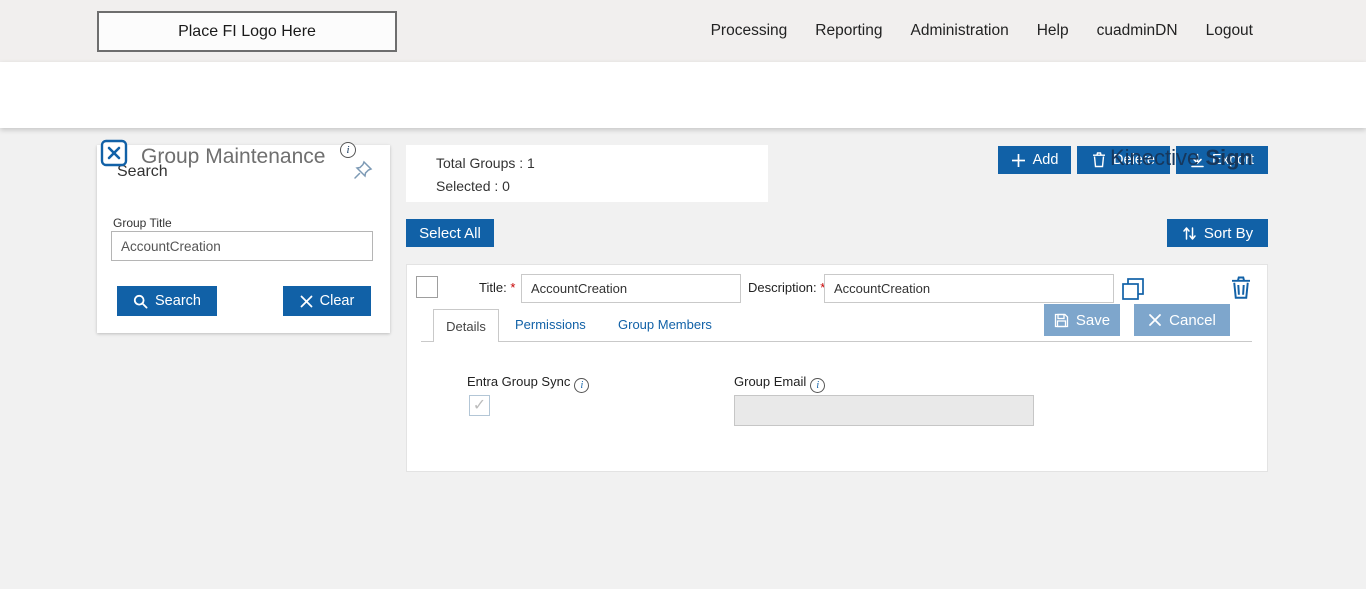 This screenshot has width=1366, height=589. What do you see at coordinates (749, 31) in the screenshot?
I see `nav-processing: Processing` at bounding box center [749, 31].